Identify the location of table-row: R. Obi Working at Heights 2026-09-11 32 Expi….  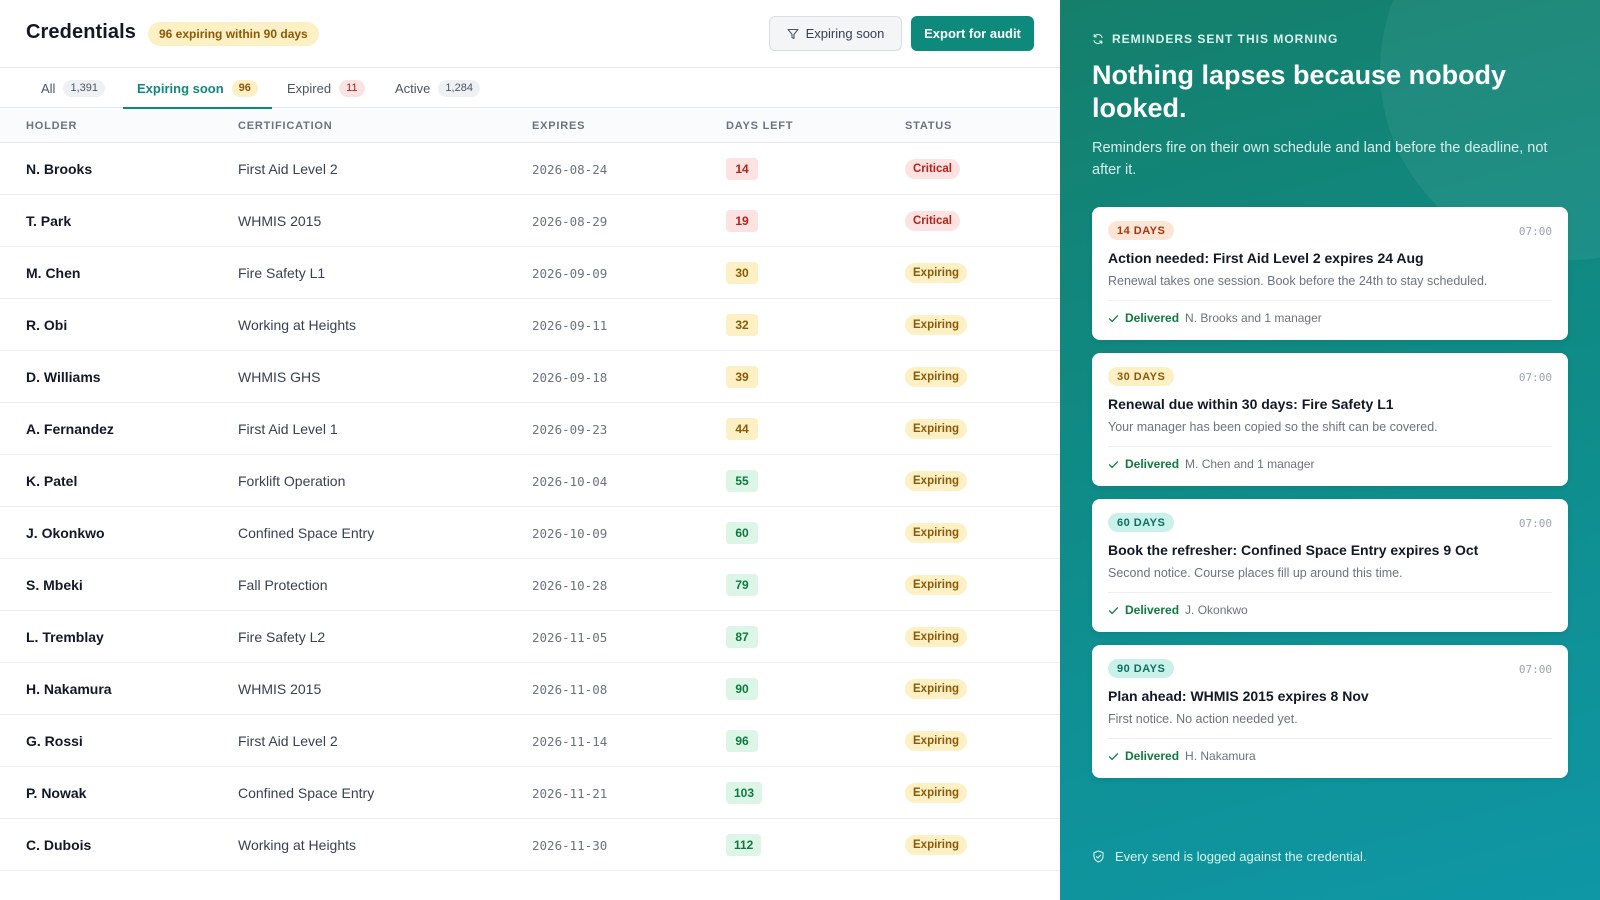
(530, 325).